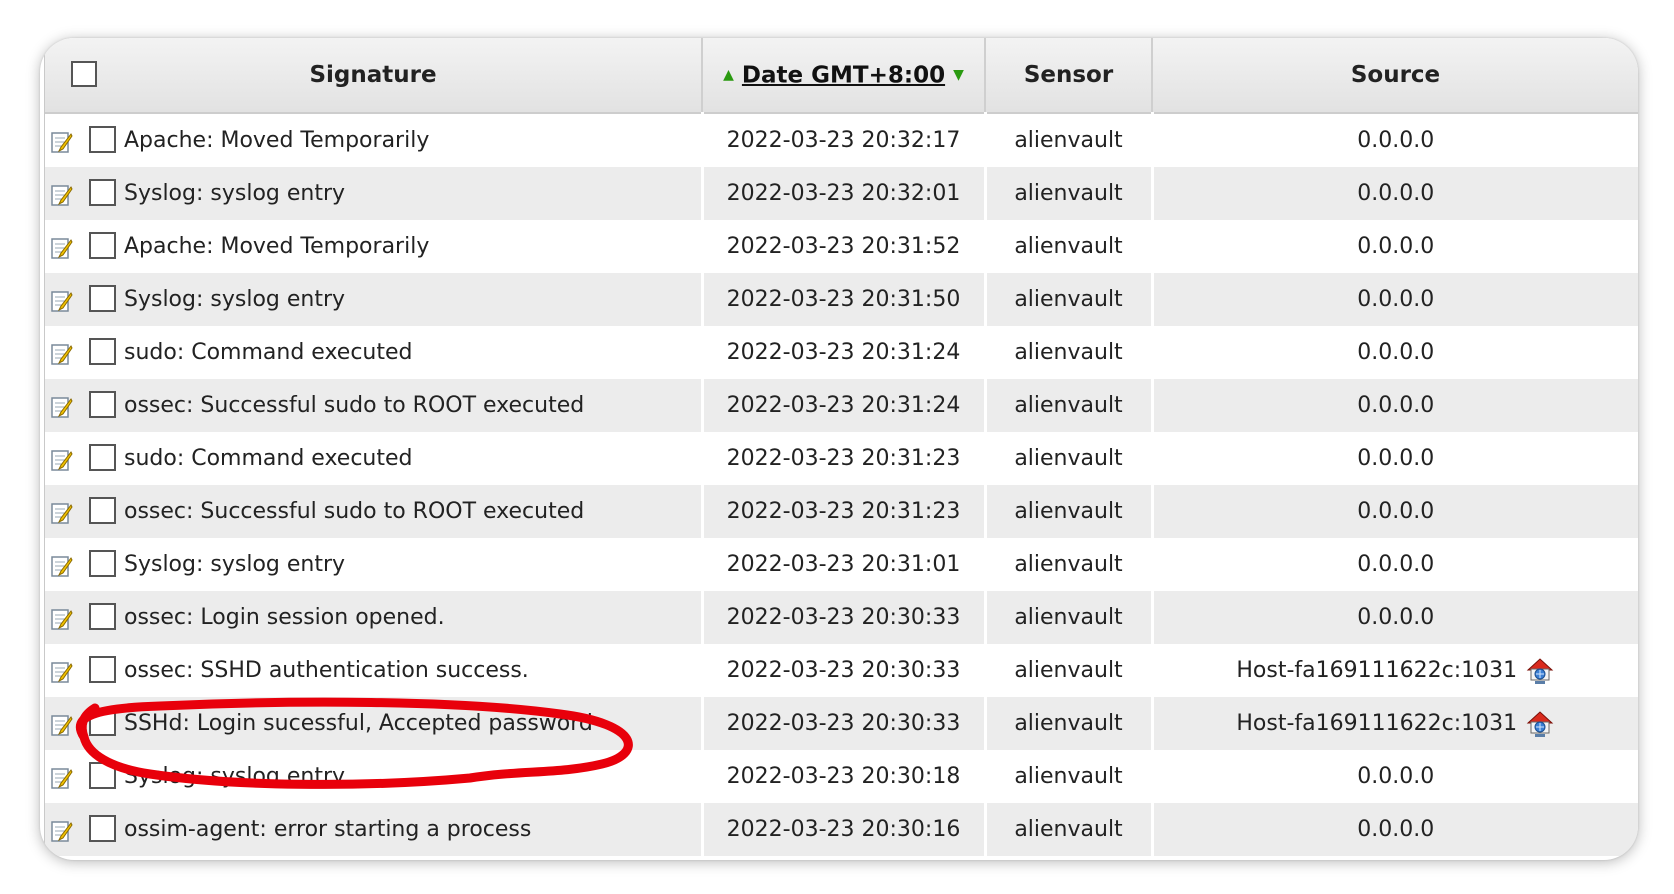 This screenshot has height=894, width=1674. Describe the element at coordinates (358, 723) in the screenshot. I see `signature-text: SSHd: Login sucessful, Accepted password` at that location.